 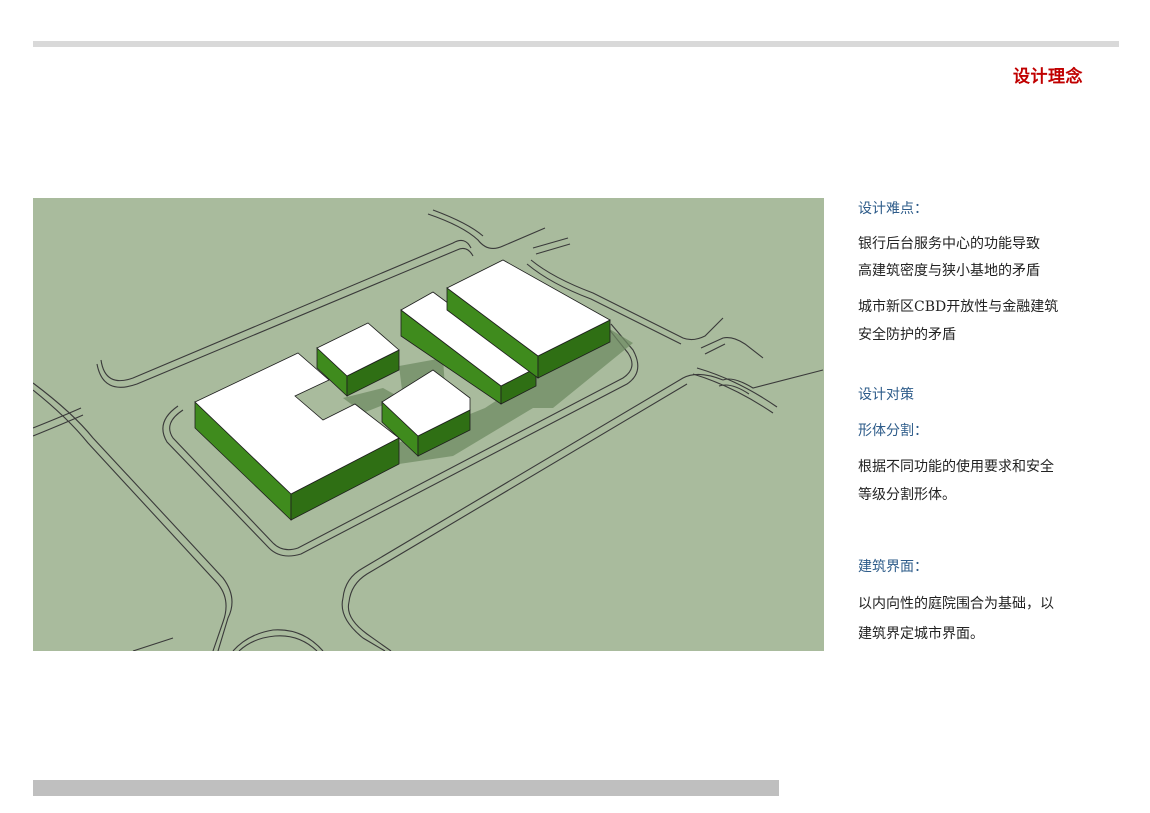 I want to click on difficulty-line-3: 城市新区CBD开放性与金融建筑, so click(x=958, y=307).